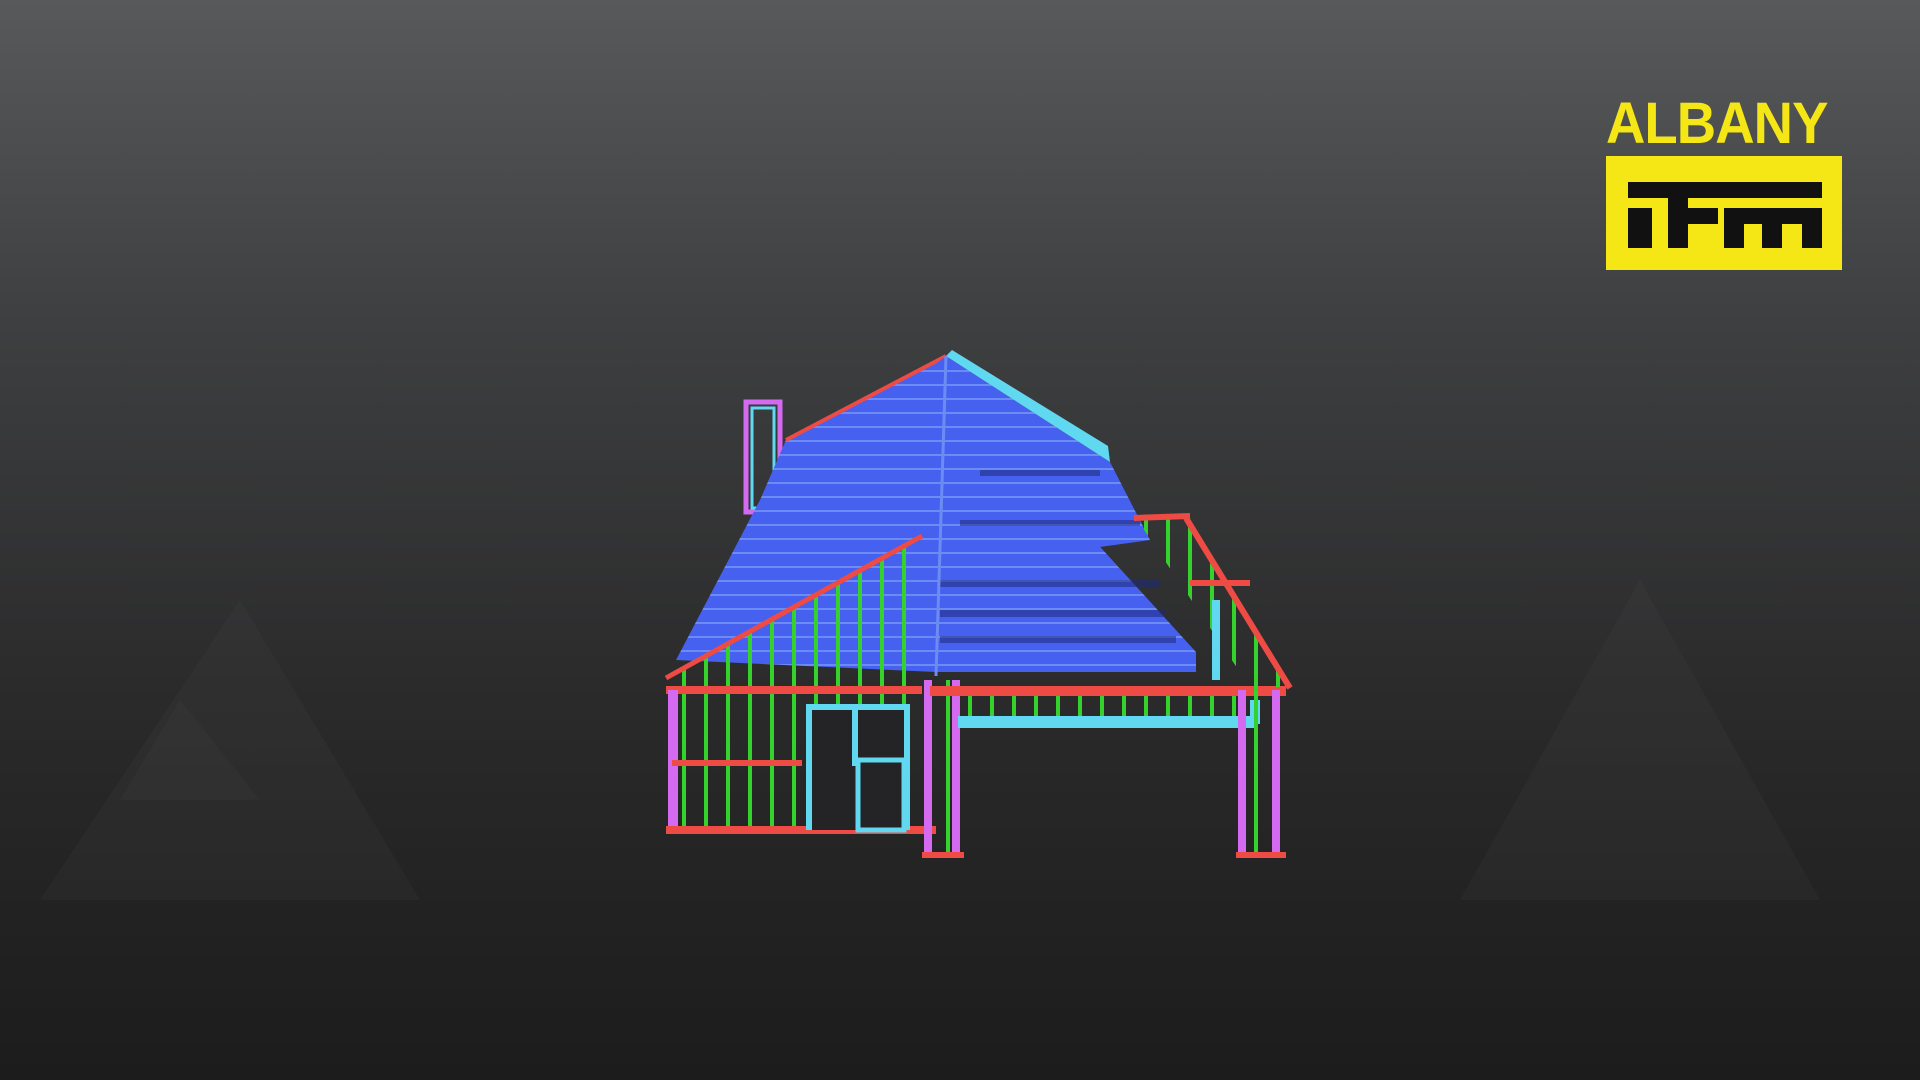 The width and height of the screenshot is (1920, 1080). What do you see at coordinates (943, 769) in the screenshot?
I see `corner-post` at bounding box center [943, 769].